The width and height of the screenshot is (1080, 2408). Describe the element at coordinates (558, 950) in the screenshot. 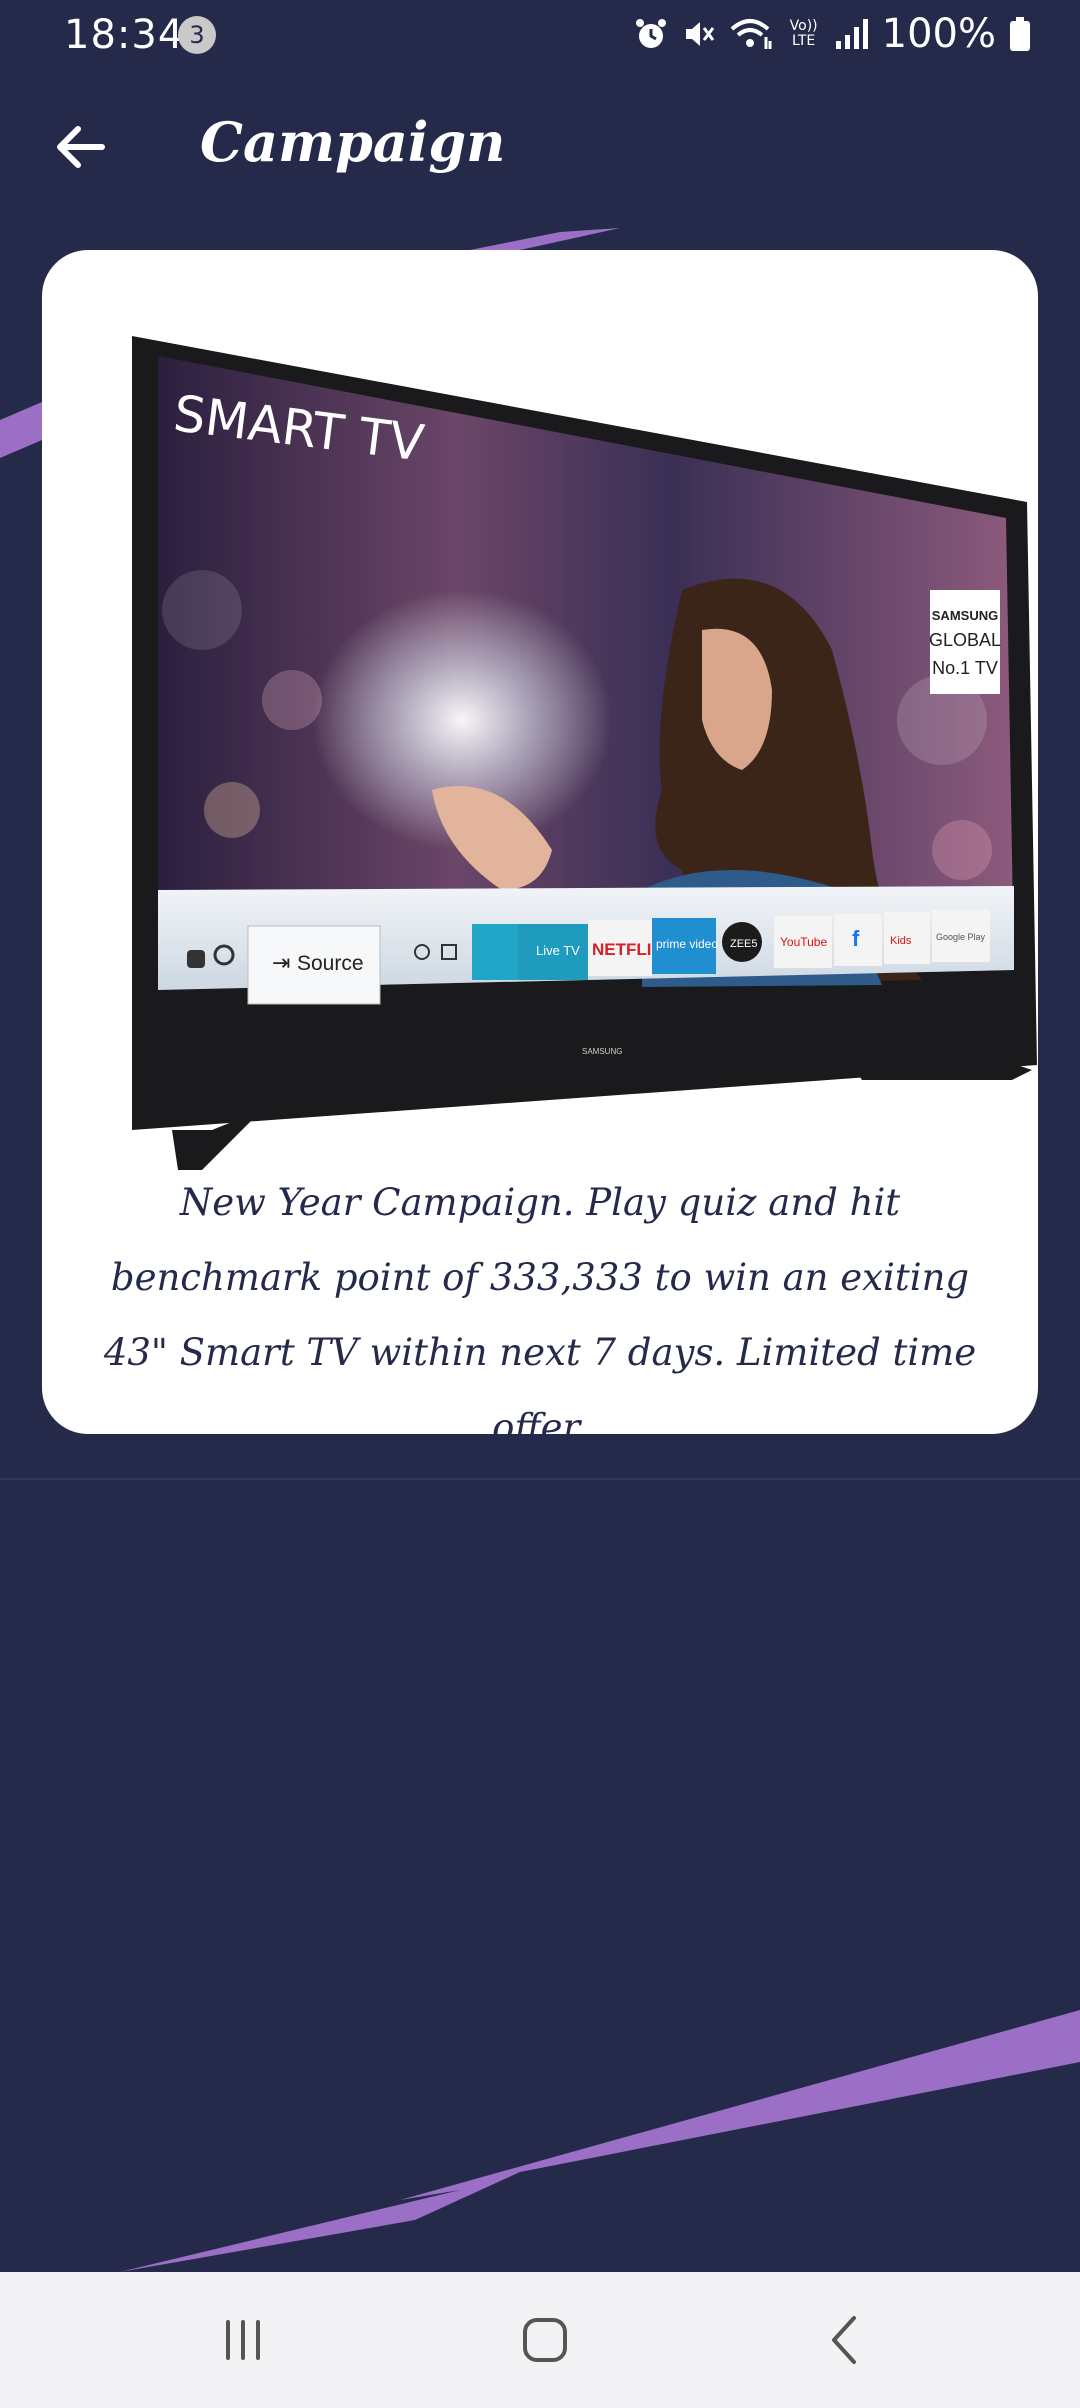

I see `app-tile-live-tv: Live TV` at that location.